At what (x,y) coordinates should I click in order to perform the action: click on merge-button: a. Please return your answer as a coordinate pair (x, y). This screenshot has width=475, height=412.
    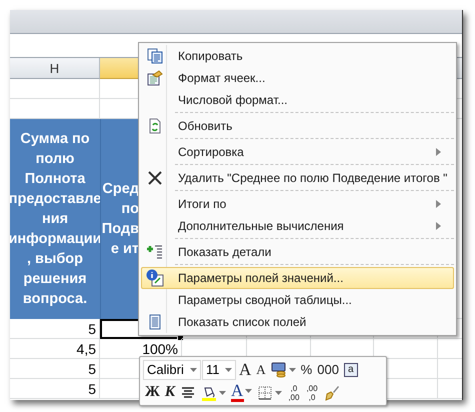
    Looking at the image, I should click on (351, 369).